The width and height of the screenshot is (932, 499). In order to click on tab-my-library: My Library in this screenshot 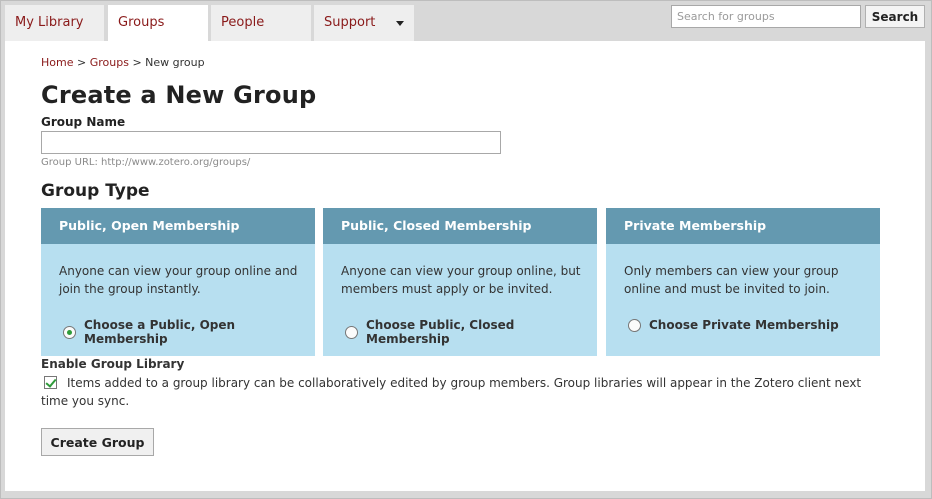, I will do `click(54, 23)`.